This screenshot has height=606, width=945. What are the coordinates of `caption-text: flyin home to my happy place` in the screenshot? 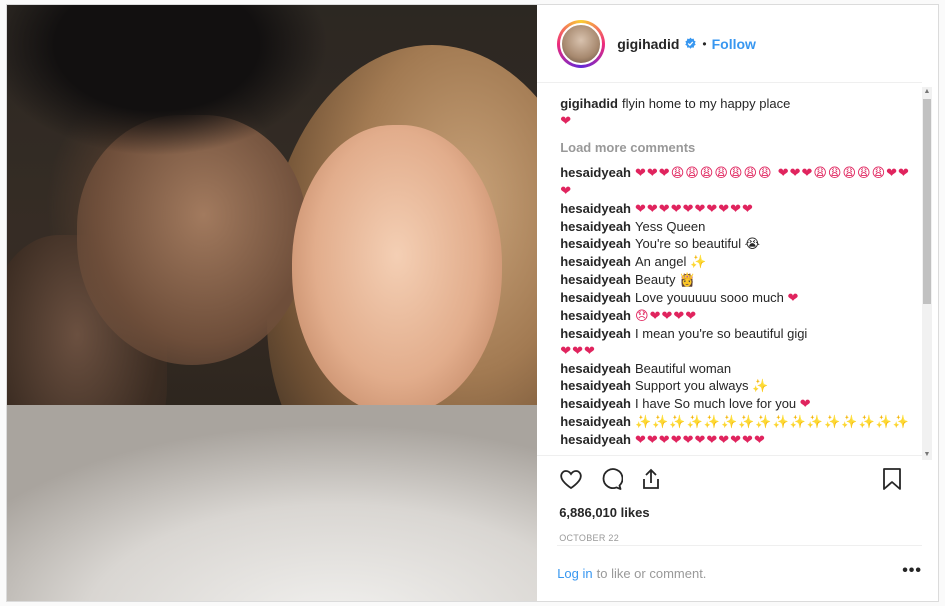 It's located at (706, 103).